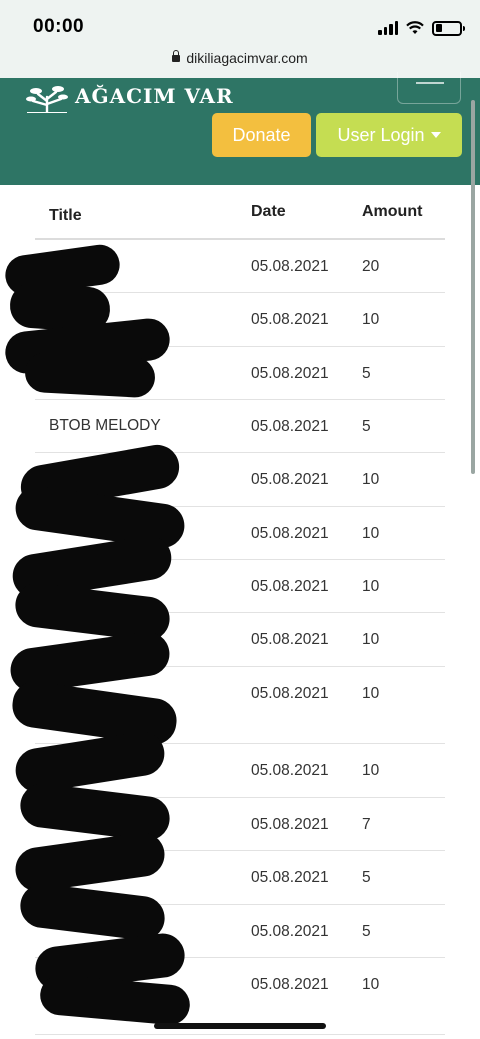  I want to click on user-login-dropdown-button: User Login, so click(389, 135).